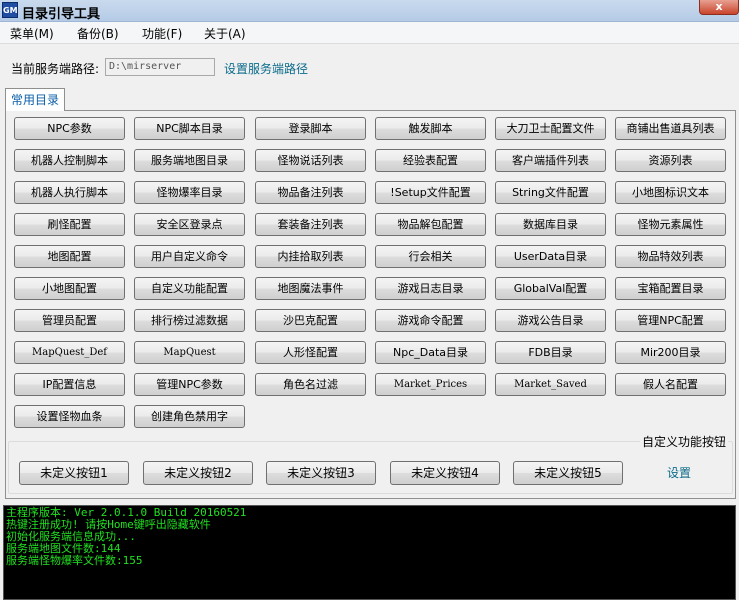 The height and width of the screenshot is (600, 739). What do you see at coordinates (430, 128) in the screenshot?
I see `dir-button-r0-c3: 触发脚本` at bounding box center [430, 128].